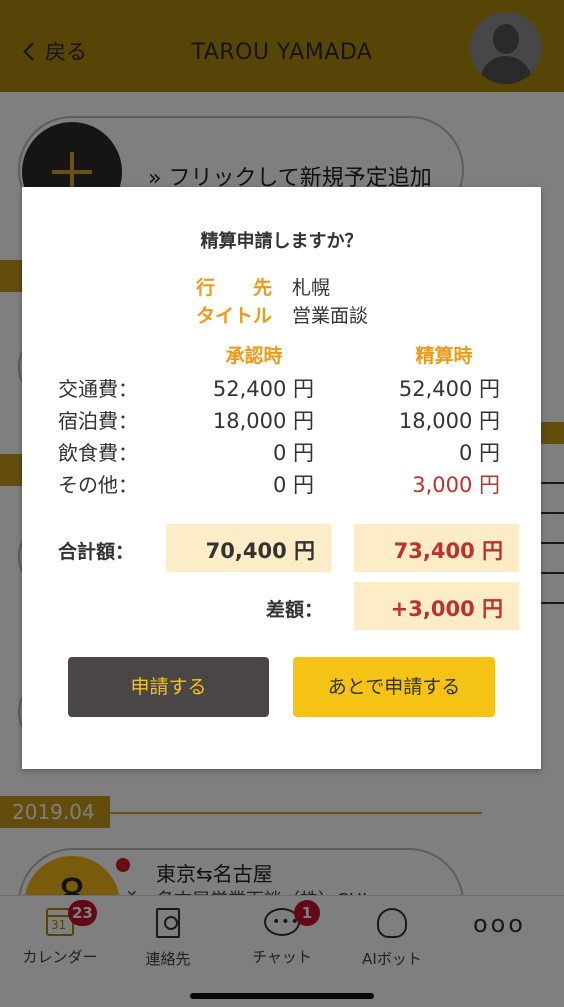  I want to click on row-label: 交通費：, so click(98, 389).